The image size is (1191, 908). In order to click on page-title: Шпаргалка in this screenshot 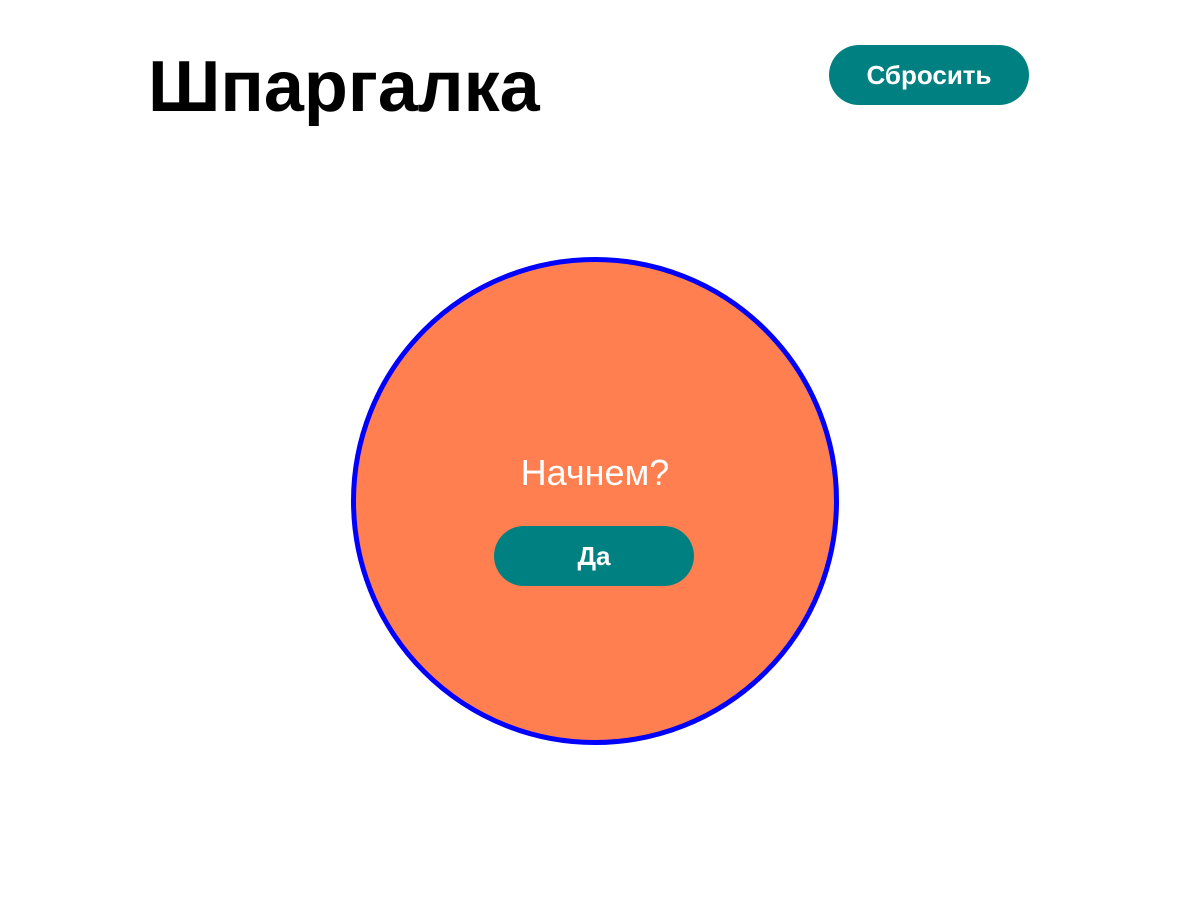, I will do `click(344, 87)`.